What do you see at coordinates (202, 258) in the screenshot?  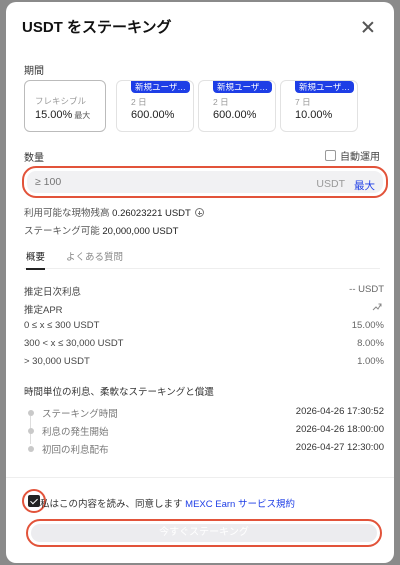 I see `info-tabs: 概要 よくある質問` at bounding box center [202, 258].